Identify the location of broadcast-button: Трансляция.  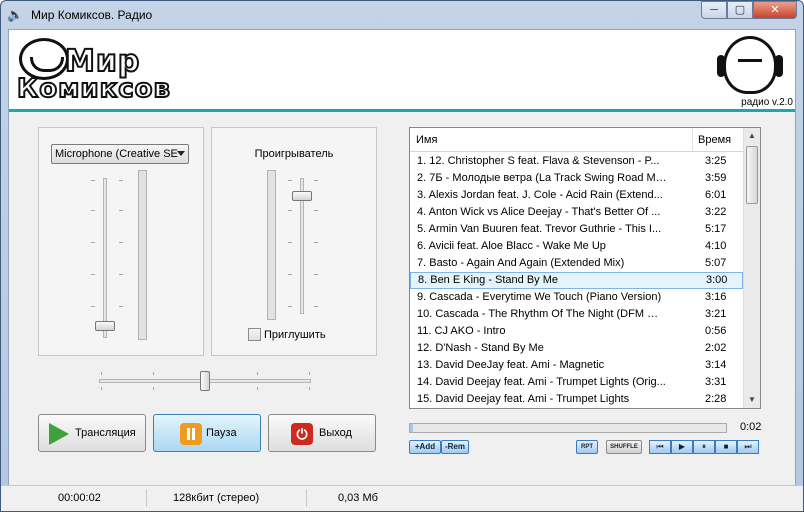
(92, 433).